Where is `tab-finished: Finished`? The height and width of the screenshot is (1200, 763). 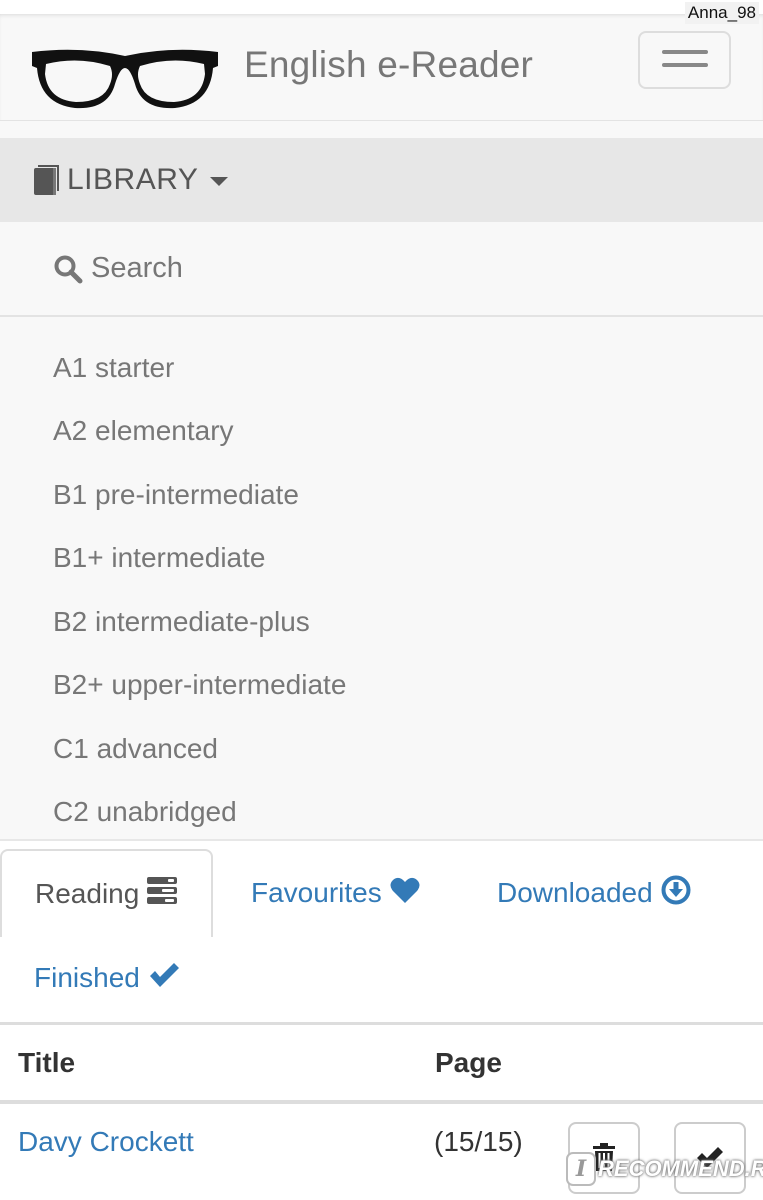 tab-finished: Finished is located at coordinates (107, 978).